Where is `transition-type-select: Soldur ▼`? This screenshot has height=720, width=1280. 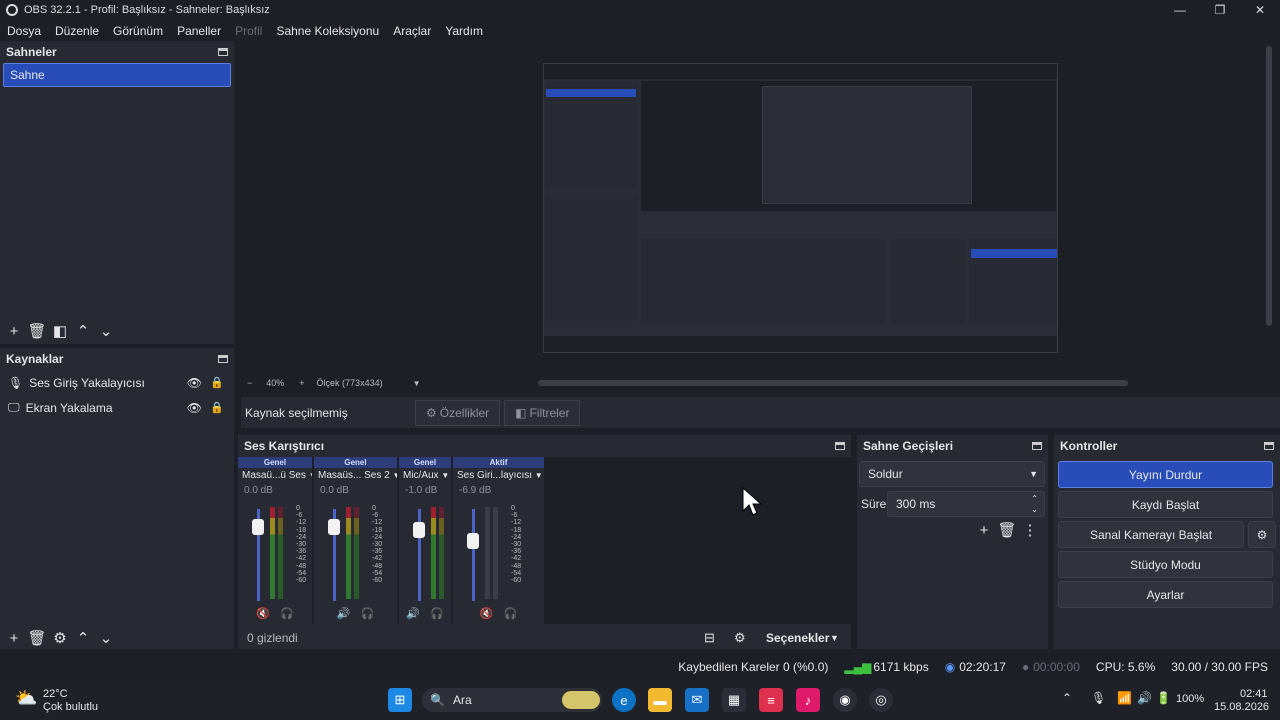
transition-type-select: Soldur ▼ is located at coordinates (952, 474).